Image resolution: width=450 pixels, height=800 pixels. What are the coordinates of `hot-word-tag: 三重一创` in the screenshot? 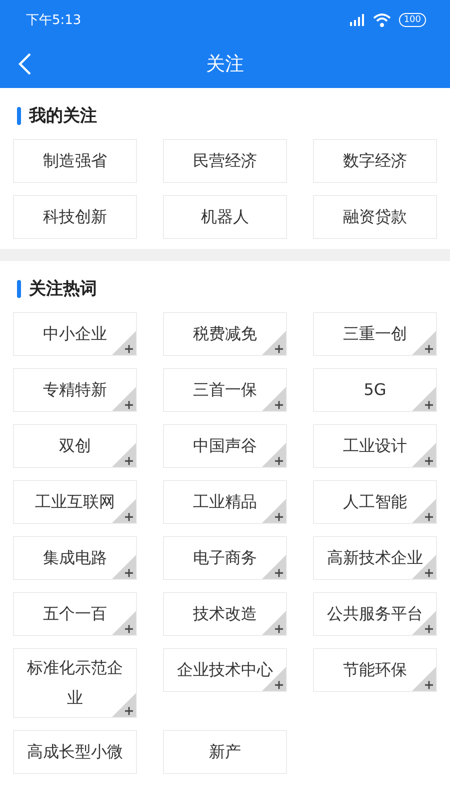 It's located at (375, 334).